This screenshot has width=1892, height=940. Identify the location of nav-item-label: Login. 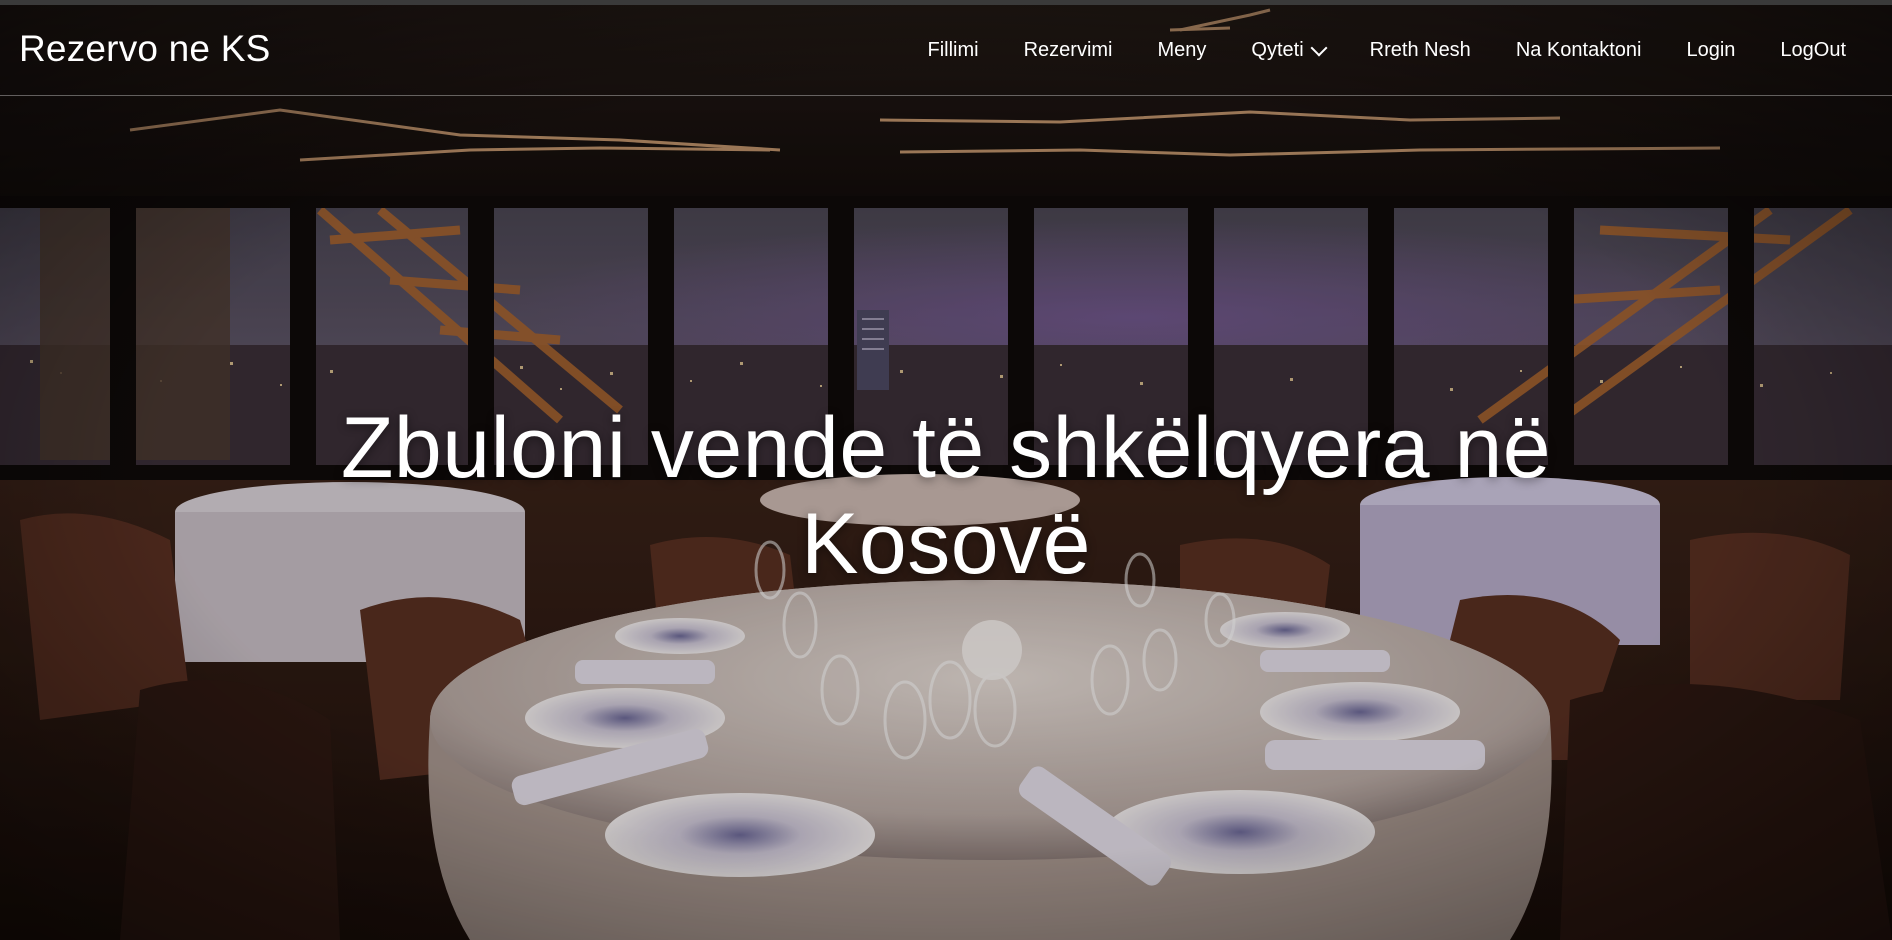
(1711, 50).